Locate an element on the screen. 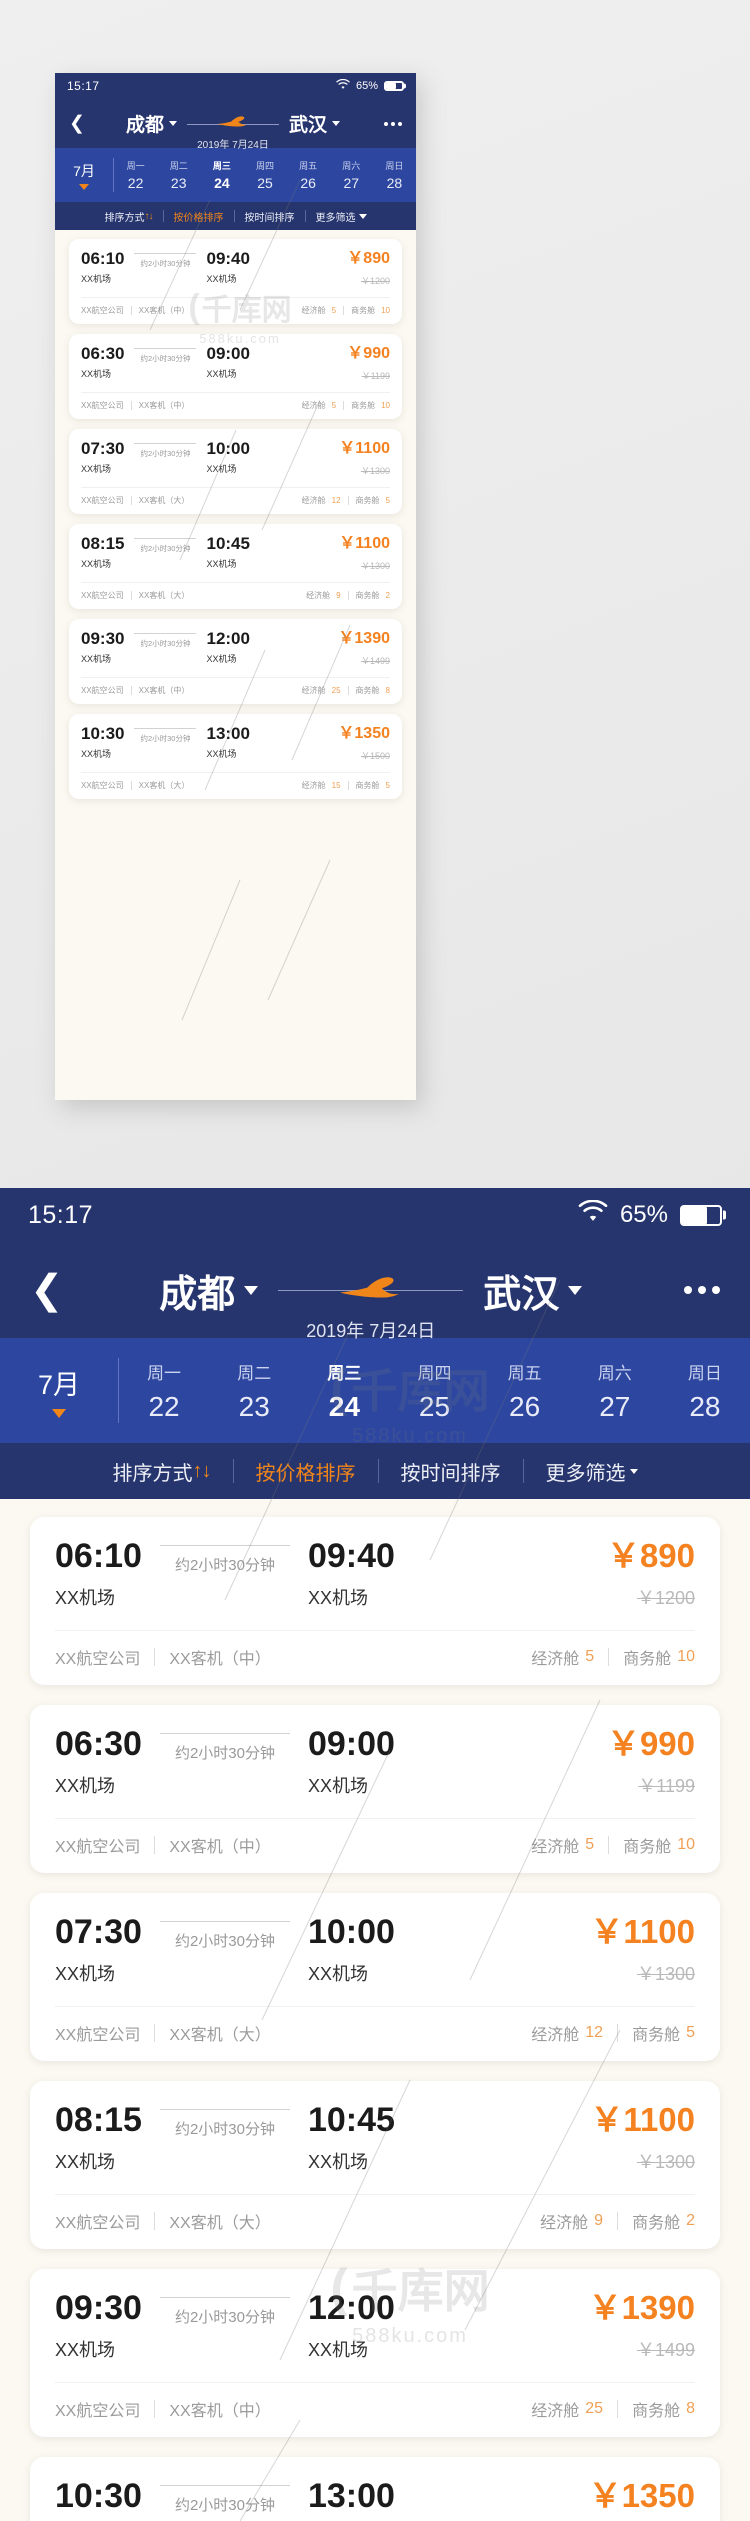  day-number: 26 is located at coordinates (525, 1406).